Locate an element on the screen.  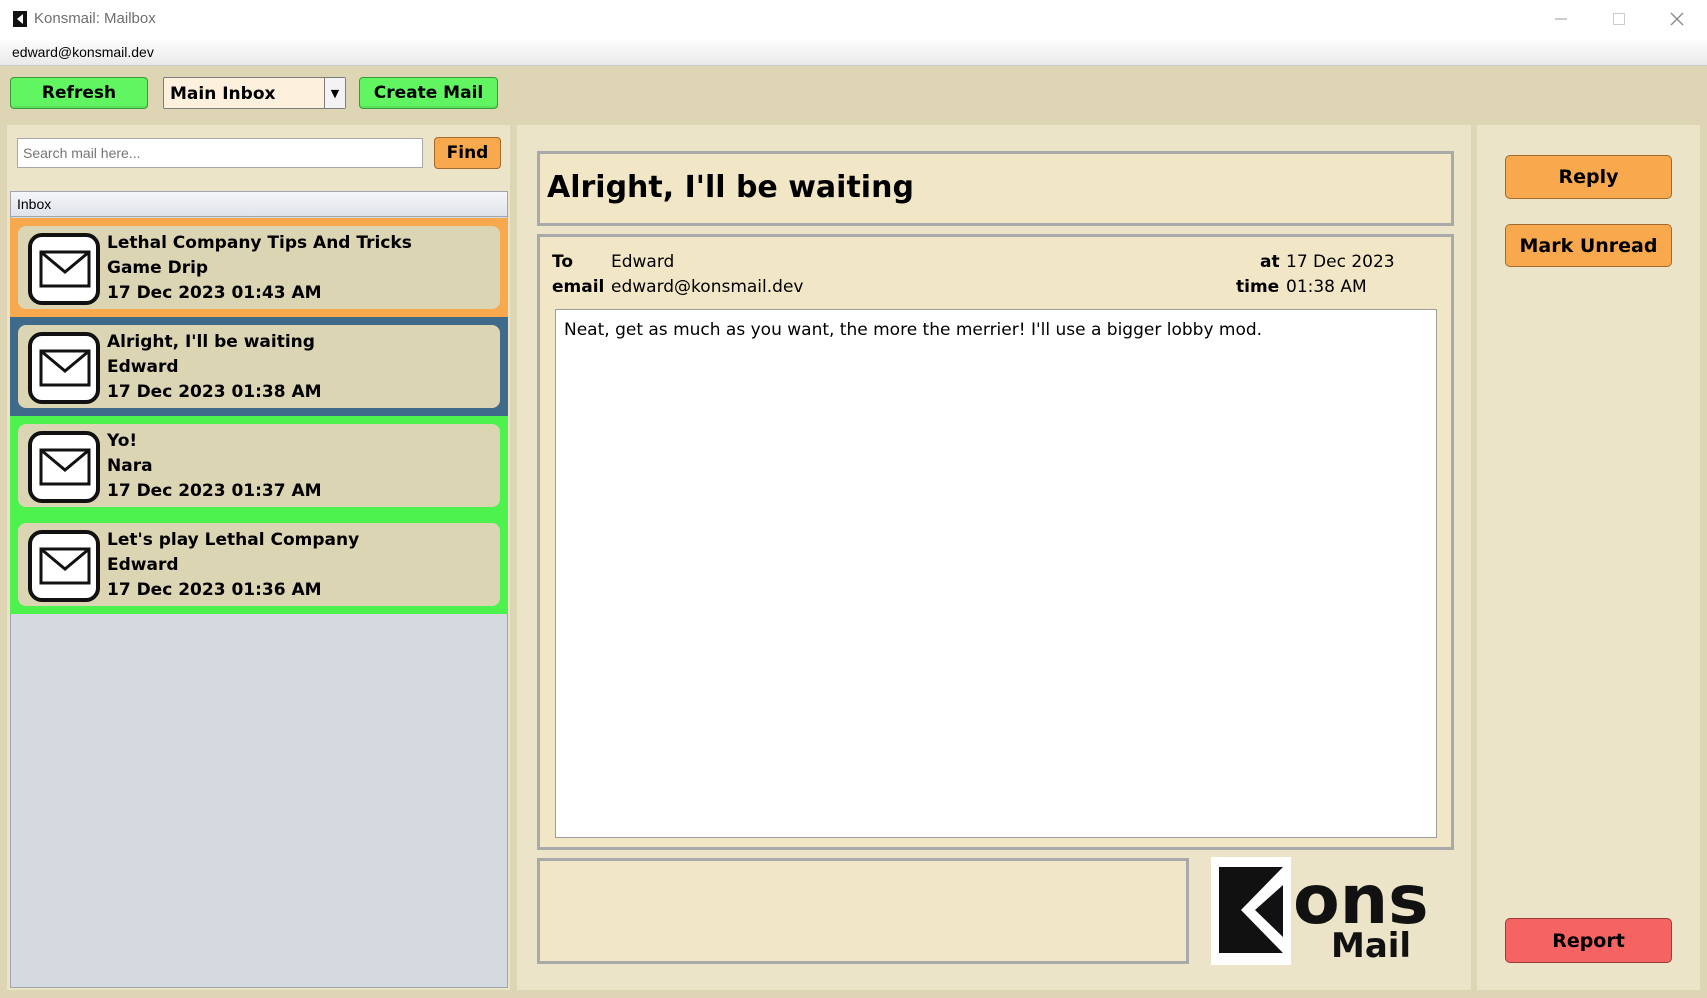
time-value: 01:38 AM is located at coordinates (1326, 287).